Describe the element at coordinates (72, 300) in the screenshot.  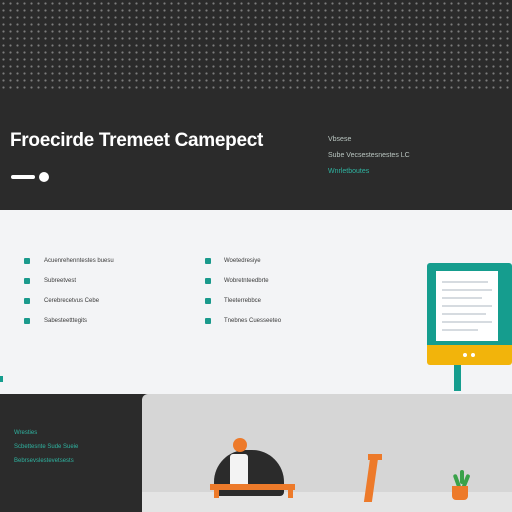
I see `feature-label: Cerebrecetvus Cebe` at that location.